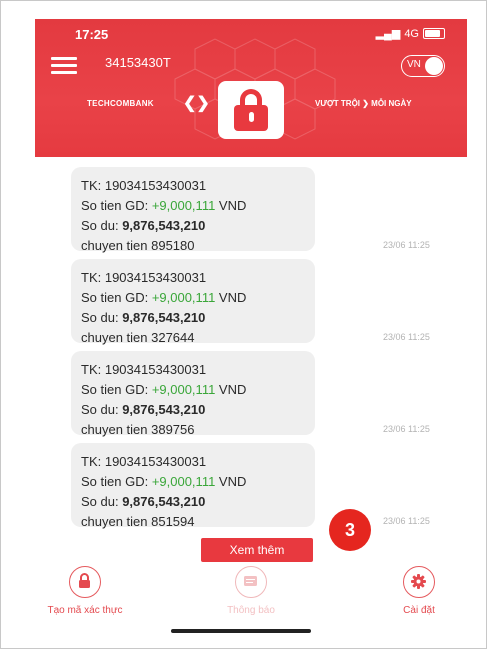  I want to click on nav-label: Thông báo, so click(251, 610).